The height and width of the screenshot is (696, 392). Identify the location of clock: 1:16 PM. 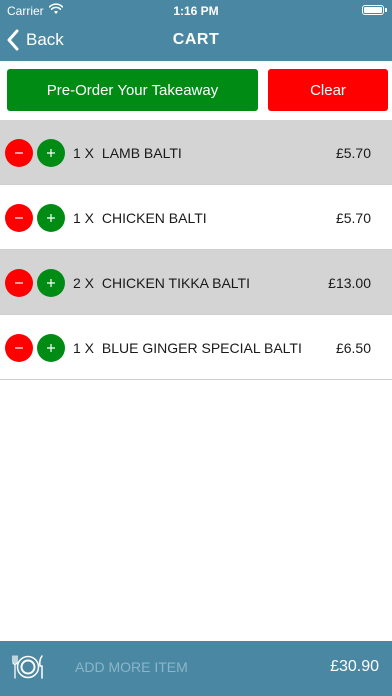
(196, 11).